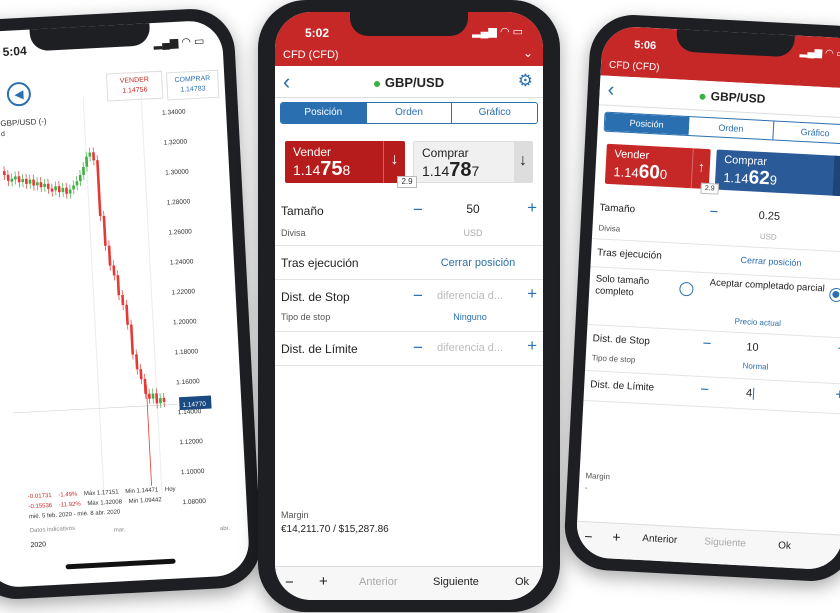  I want to click on pair-label: GBP/USD, so click(414, 82).